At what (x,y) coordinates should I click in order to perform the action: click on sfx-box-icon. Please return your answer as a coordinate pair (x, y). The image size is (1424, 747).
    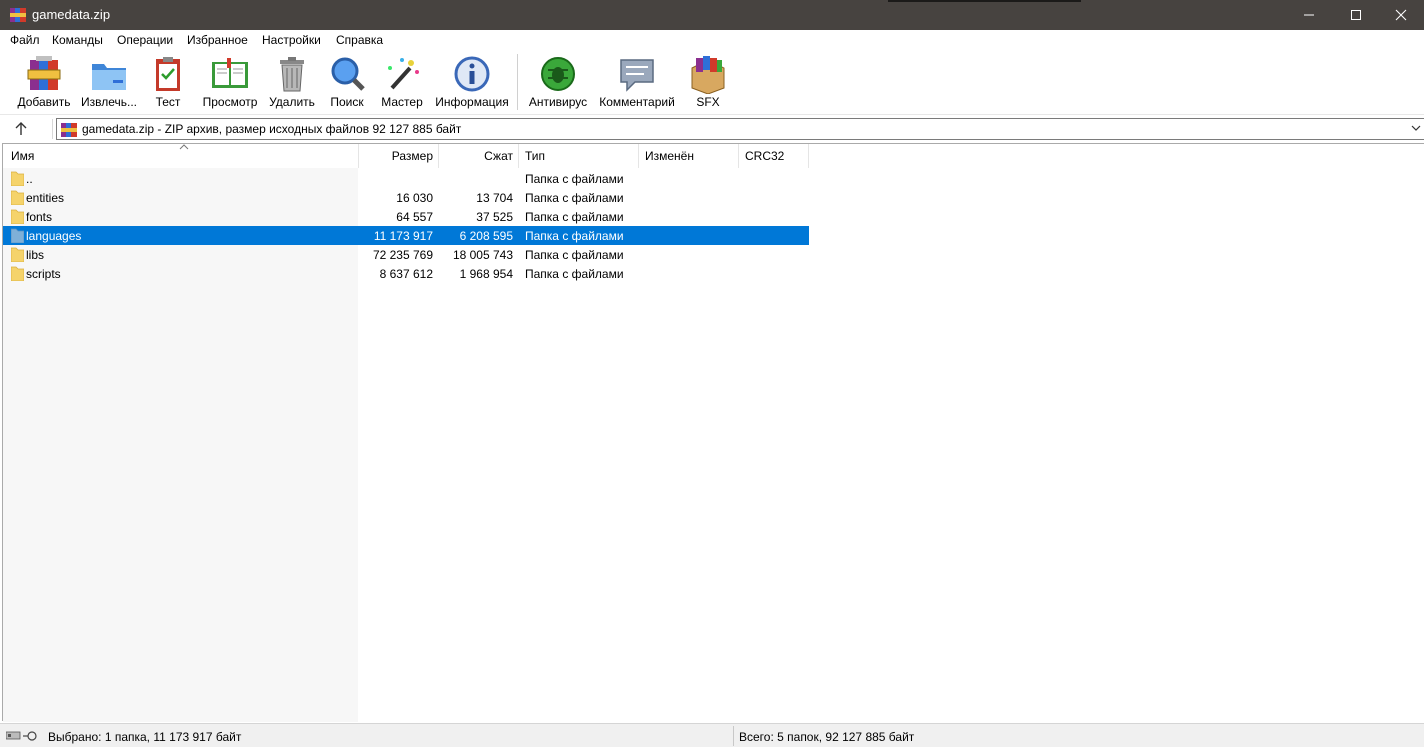
    Looking at the image, I should click on (708, 75).